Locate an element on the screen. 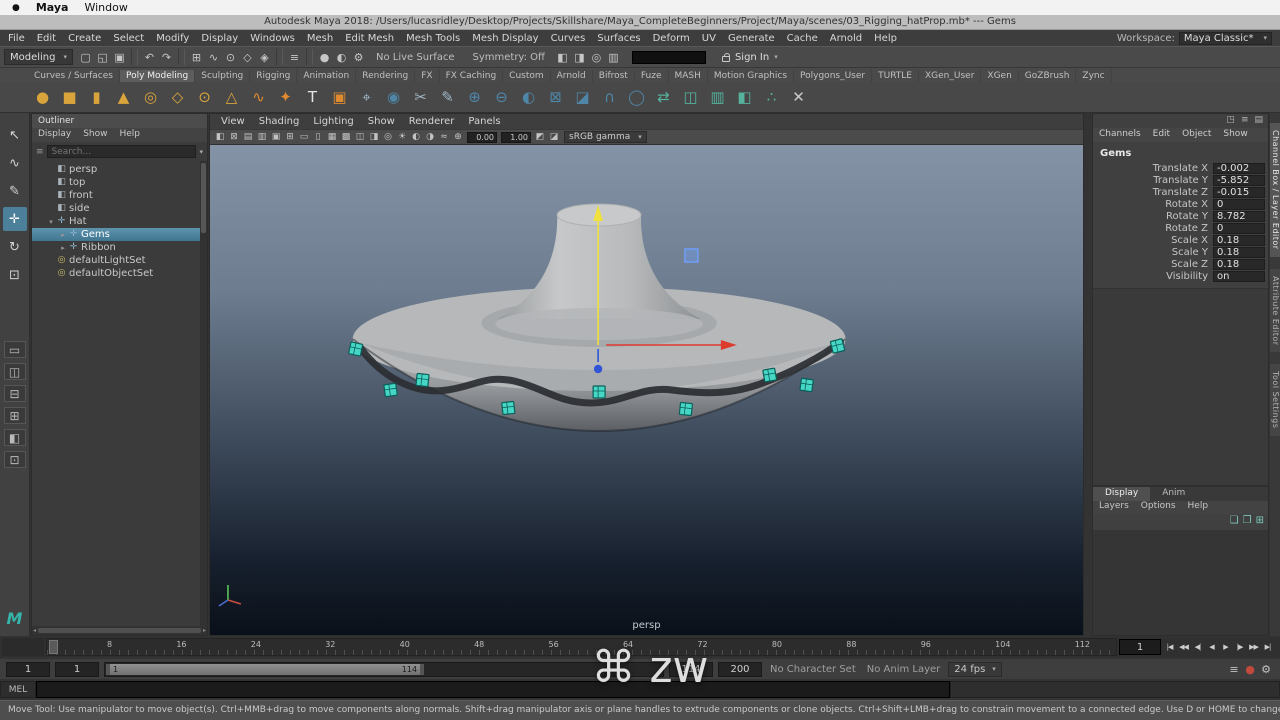  paint-select-tool: ✎ is located at coordinates (15, 191).